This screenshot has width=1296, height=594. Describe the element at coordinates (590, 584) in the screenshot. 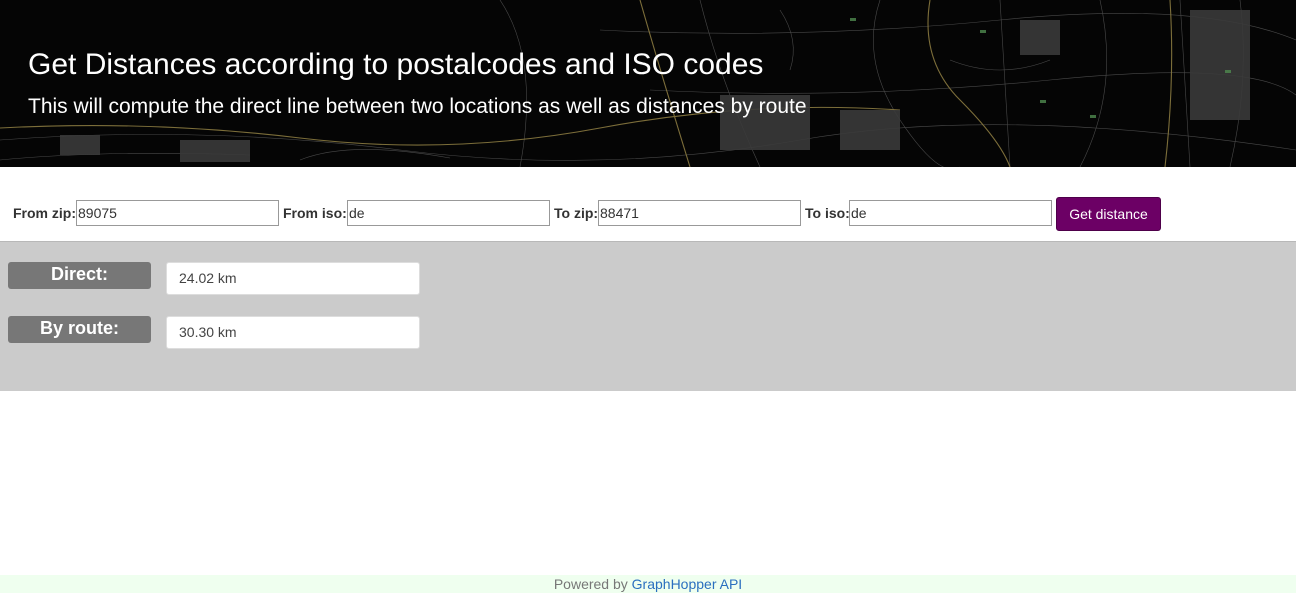

I see `footer-prefix: Powered by` at that location.